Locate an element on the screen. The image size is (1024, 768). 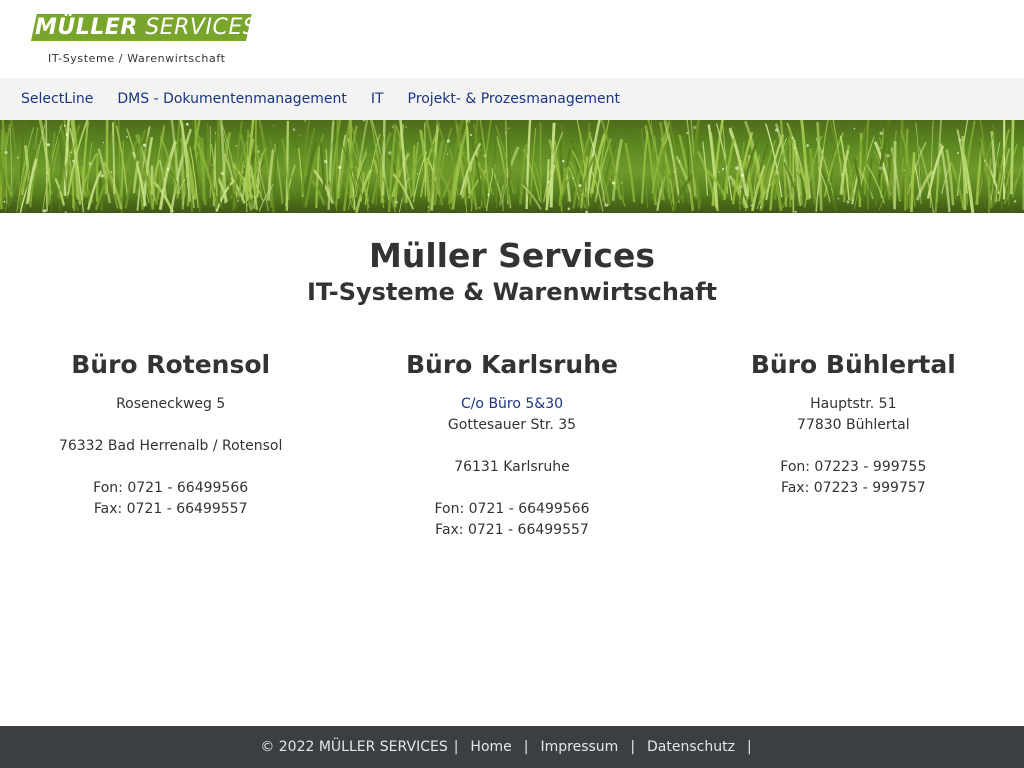
office-title: Büro Bühlertal is located at coordinates (853, 364).